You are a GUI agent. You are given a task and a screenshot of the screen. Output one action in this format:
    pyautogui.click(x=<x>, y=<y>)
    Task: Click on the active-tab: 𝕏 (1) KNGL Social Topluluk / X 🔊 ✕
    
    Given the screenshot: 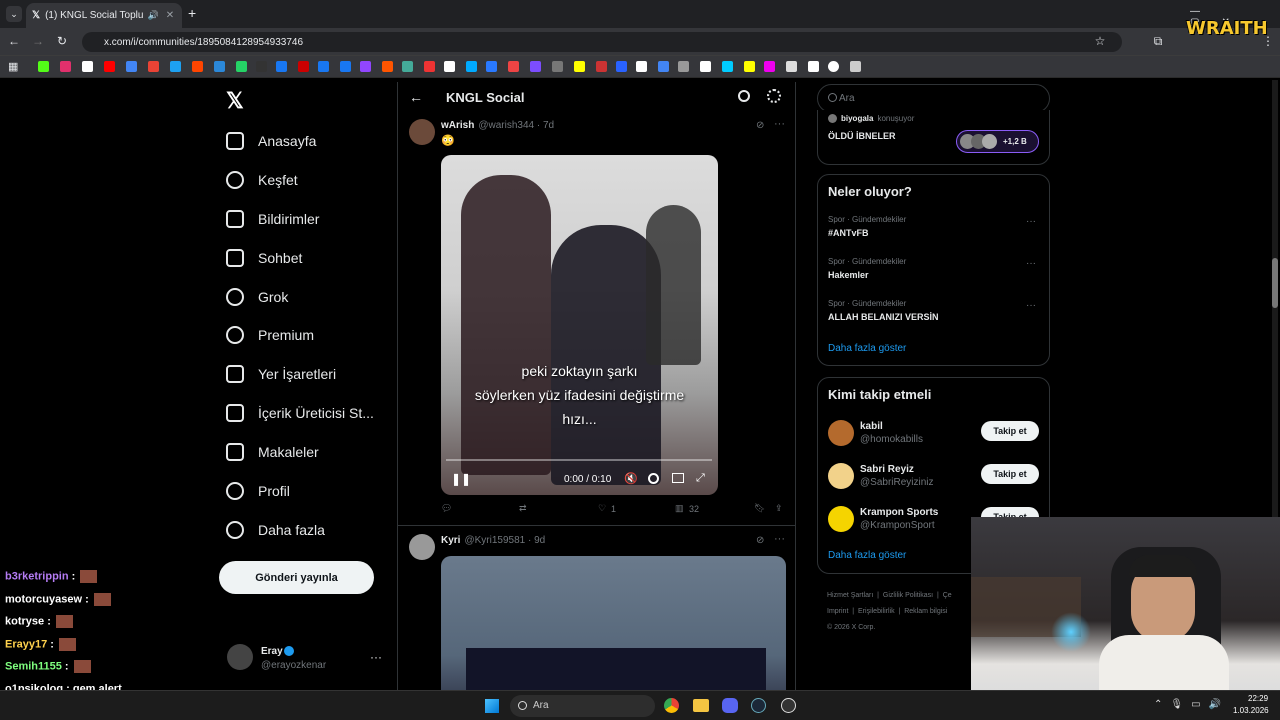 What is the action you would take?
    pyautogui.click(x=104, y=15)
    